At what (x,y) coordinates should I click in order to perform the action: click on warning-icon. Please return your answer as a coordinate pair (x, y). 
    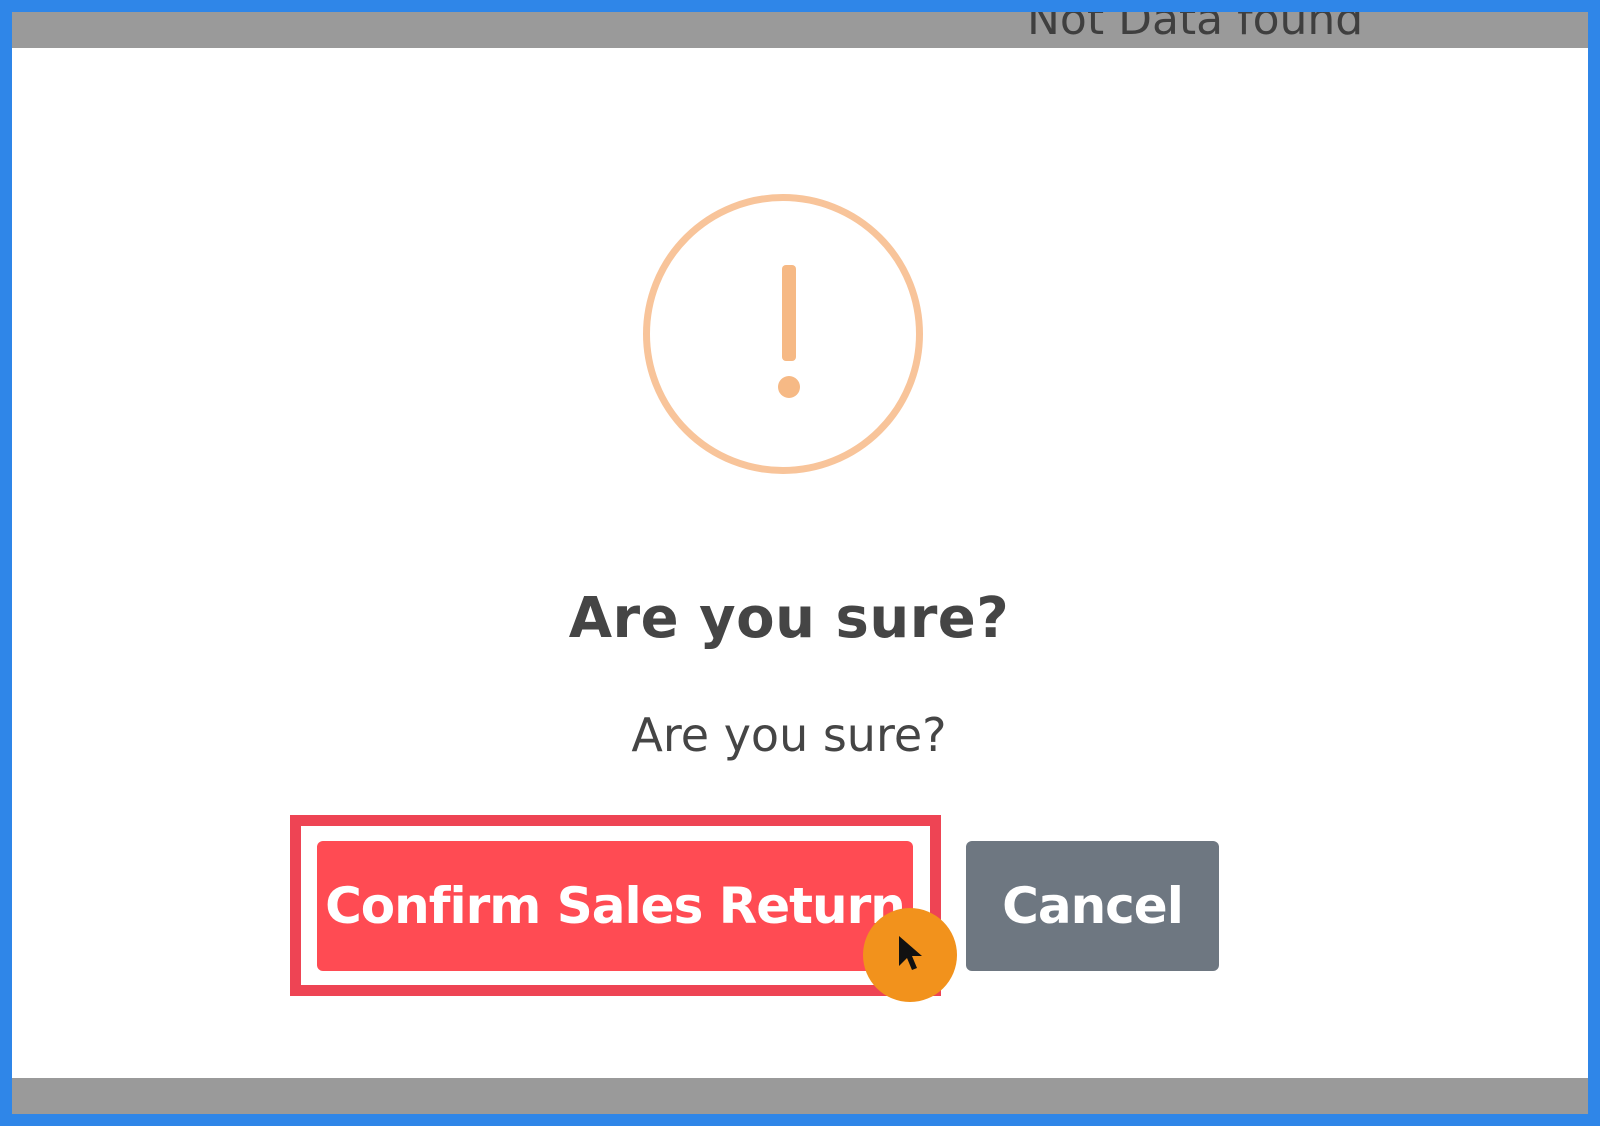
    Looking at the image, I should click on (783, 334).